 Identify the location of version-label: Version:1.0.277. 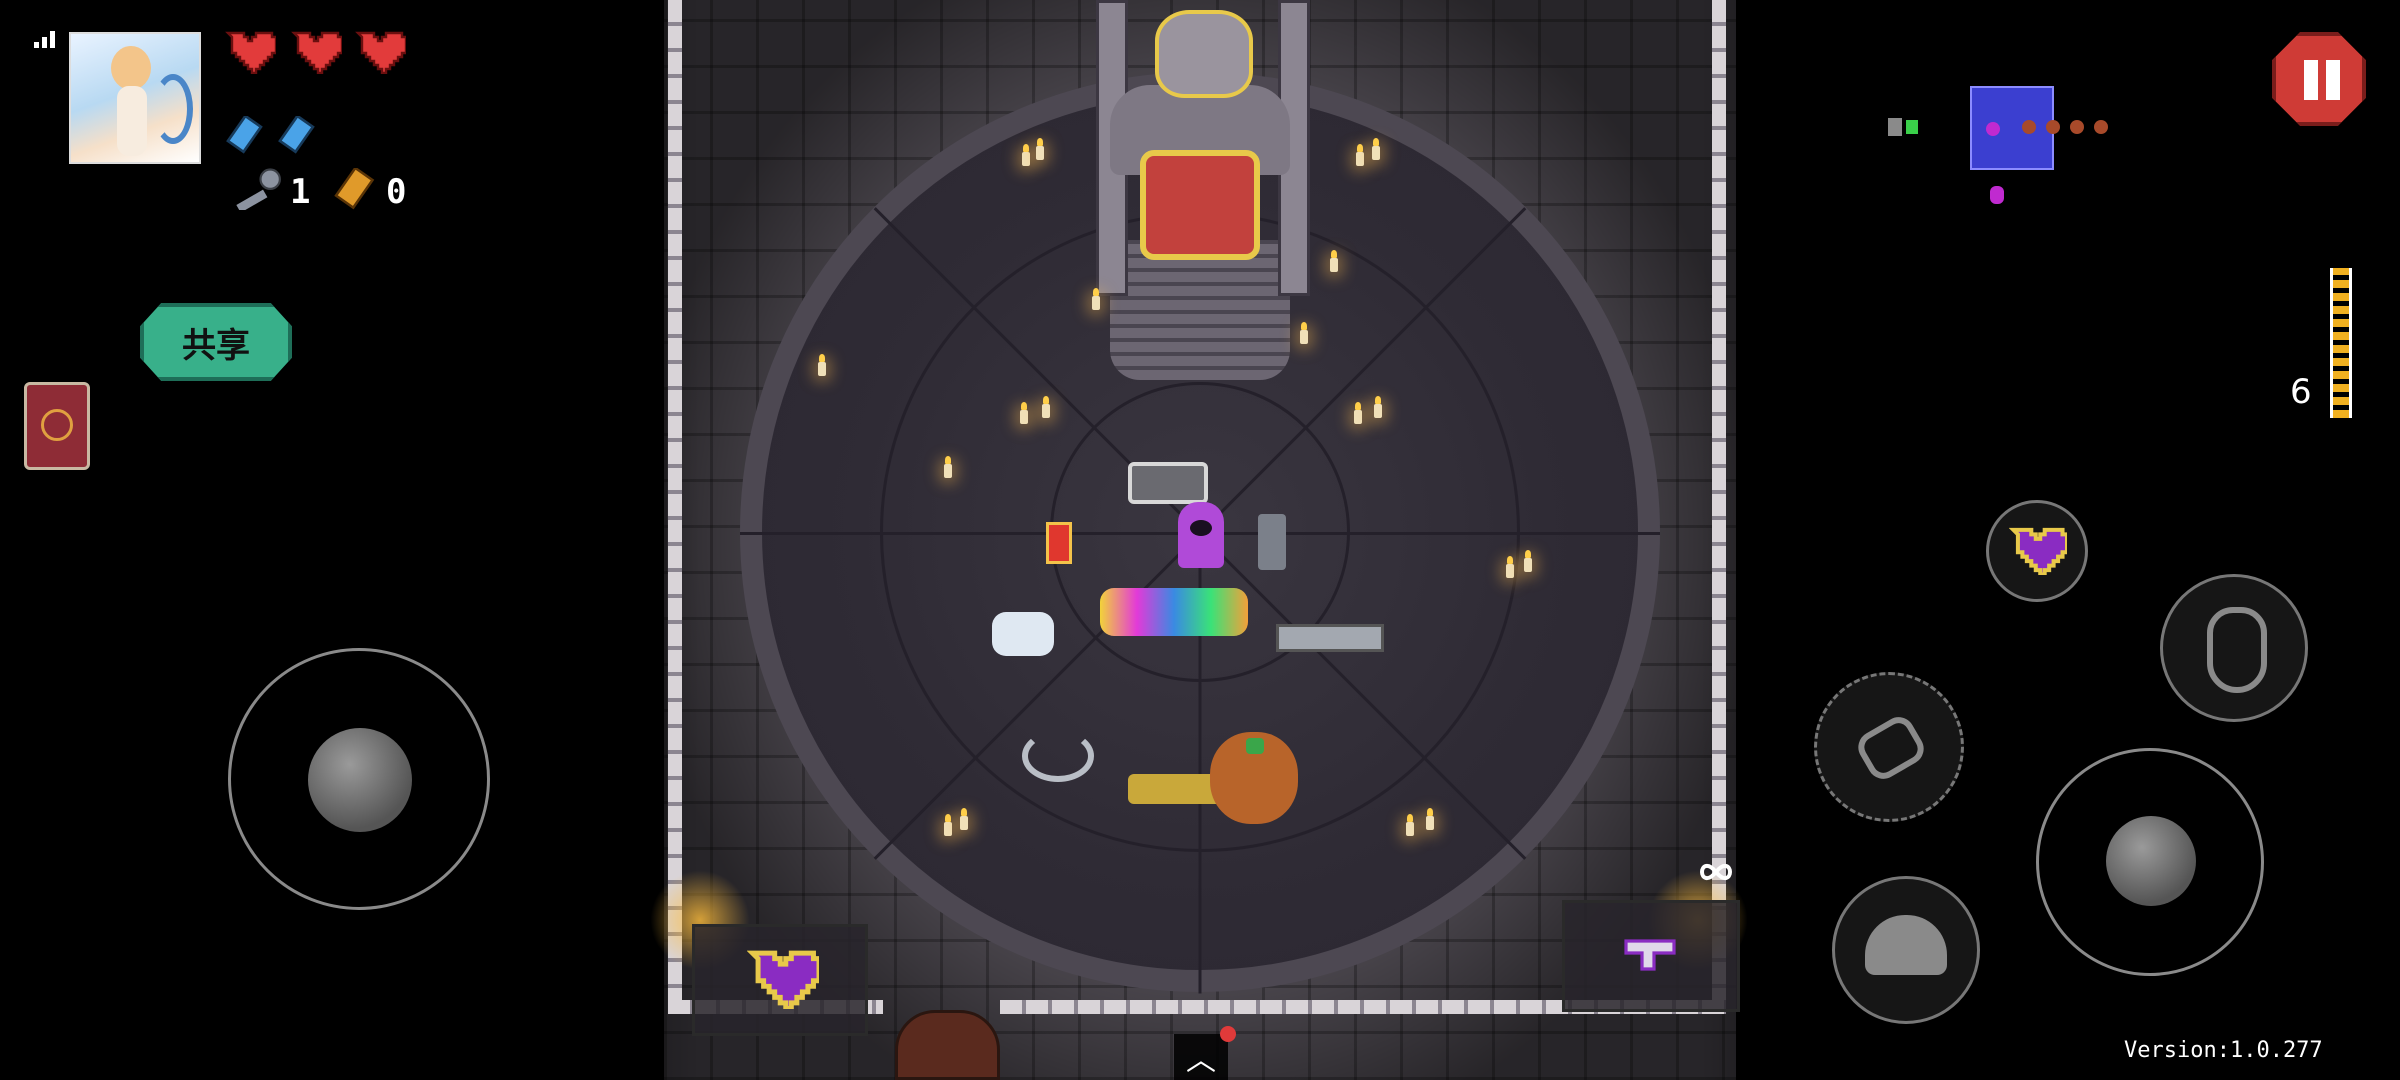
(2223, 1050).